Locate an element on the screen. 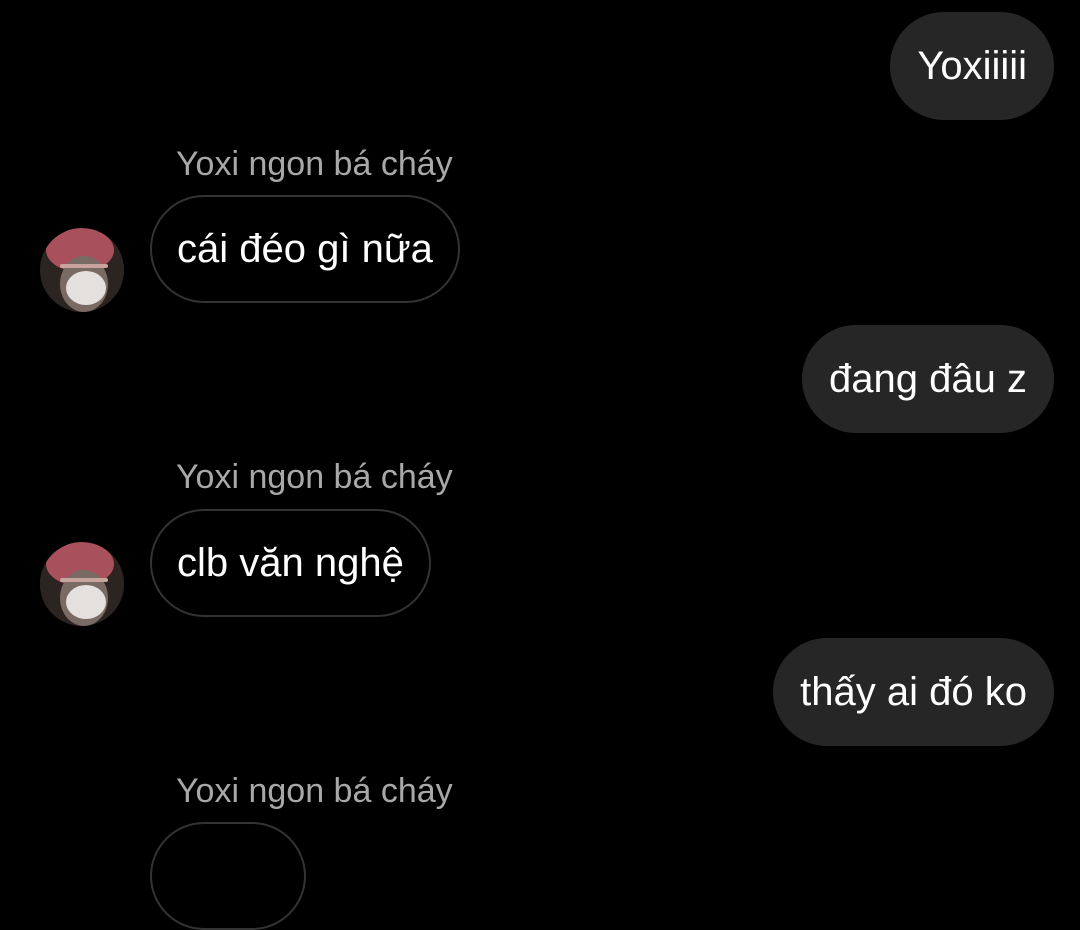  message-text: cái đéo gì nữa is located at coordinates (305, 249).